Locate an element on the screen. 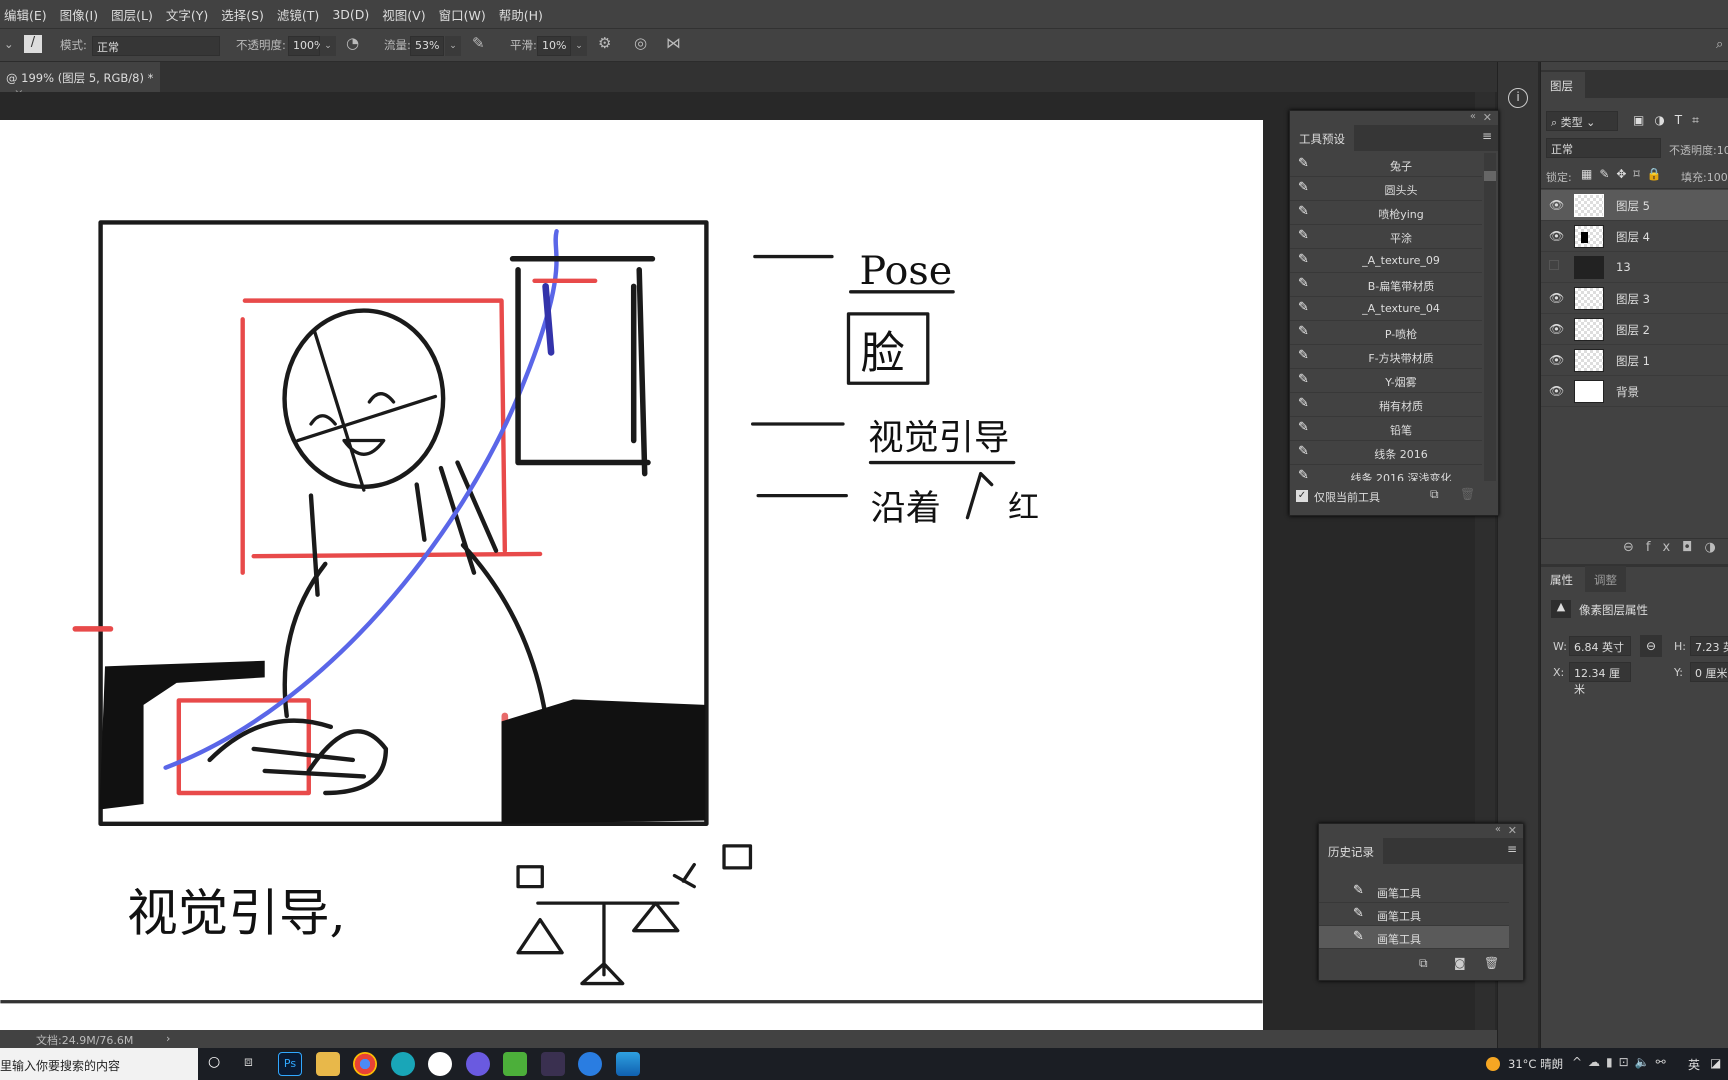 The width and height of the screenshot is (1728, 1080). gear-icon: ⚙ is located at coordinates (604, 43).